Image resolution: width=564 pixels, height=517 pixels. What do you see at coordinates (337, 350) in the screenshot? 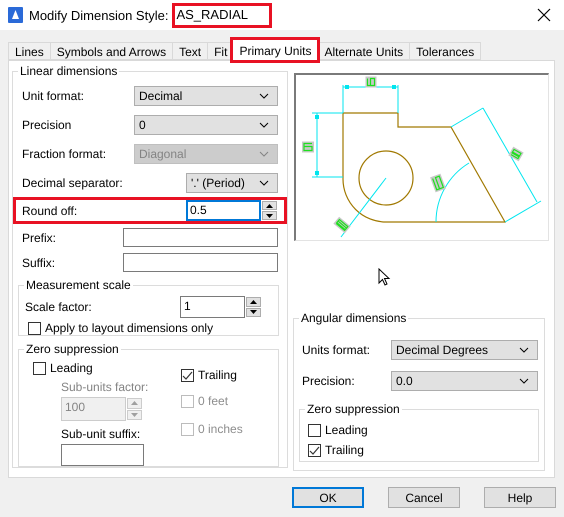
I see `field-label: Units format:` at bounding box center [337, 350].